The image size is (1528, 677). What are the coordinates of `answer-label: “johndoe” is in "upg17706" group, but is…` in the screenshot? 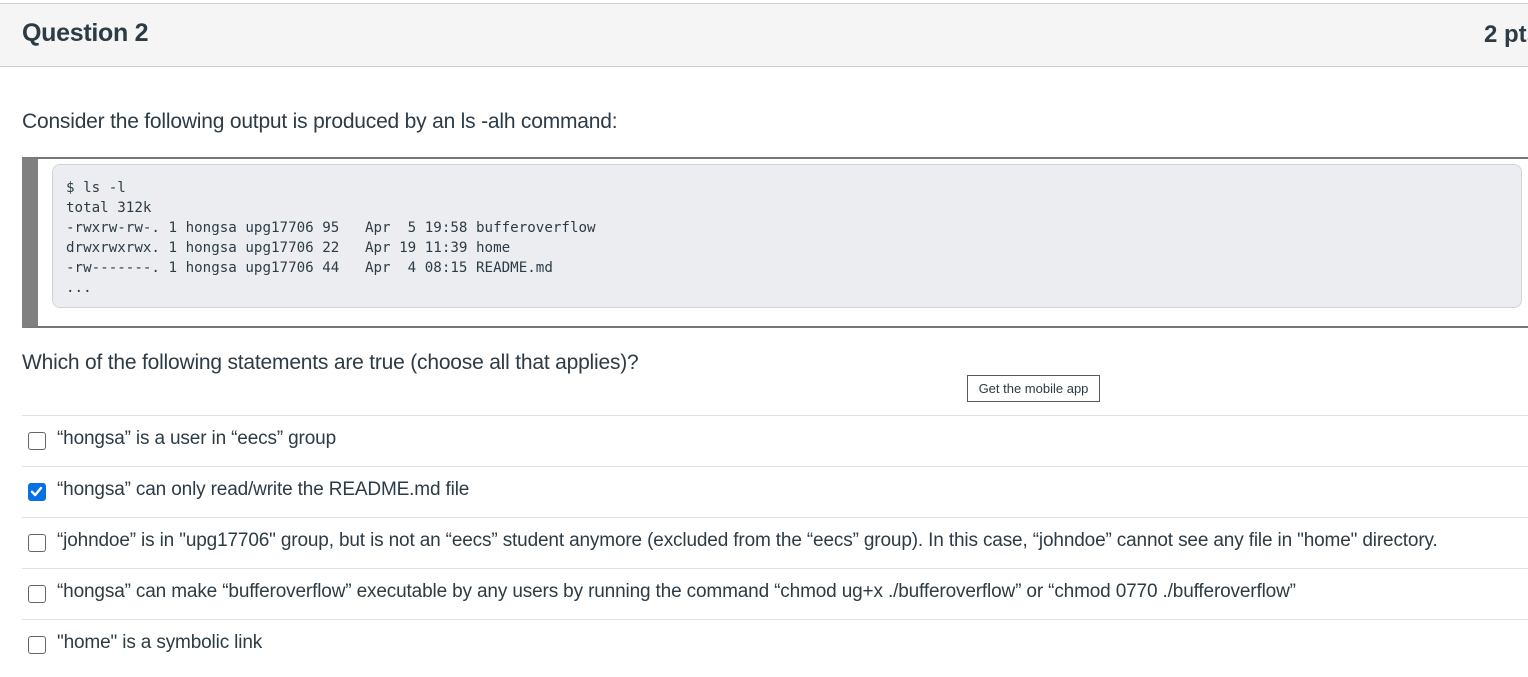 It's located at (747, 541).